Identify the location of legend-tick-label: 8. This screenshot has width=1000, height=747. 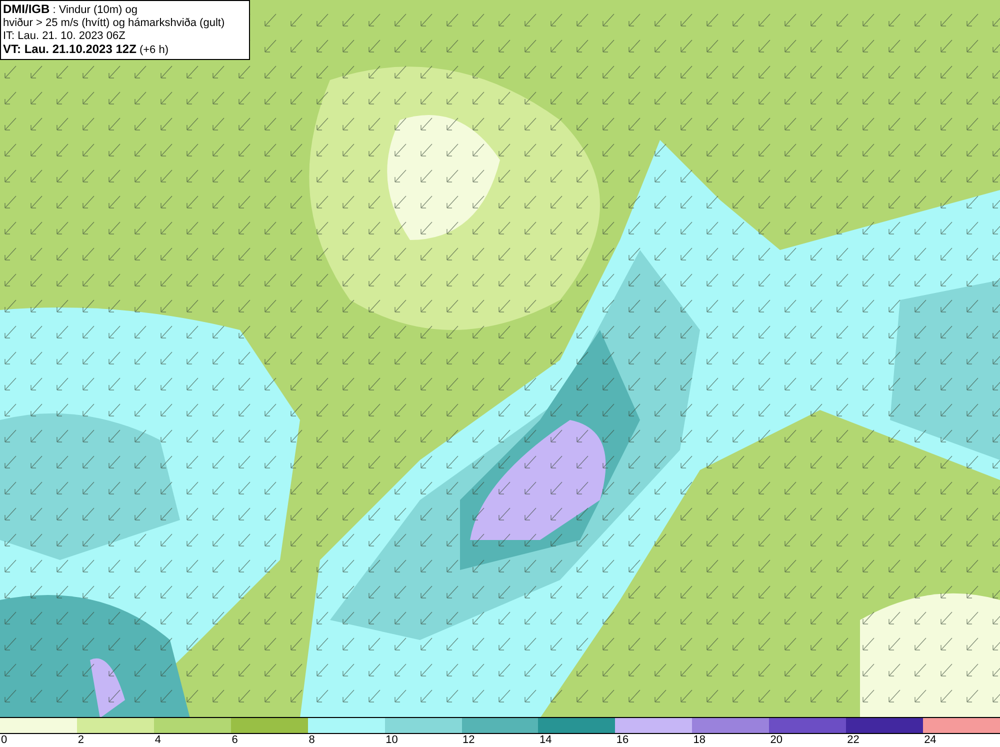
(312, 740).